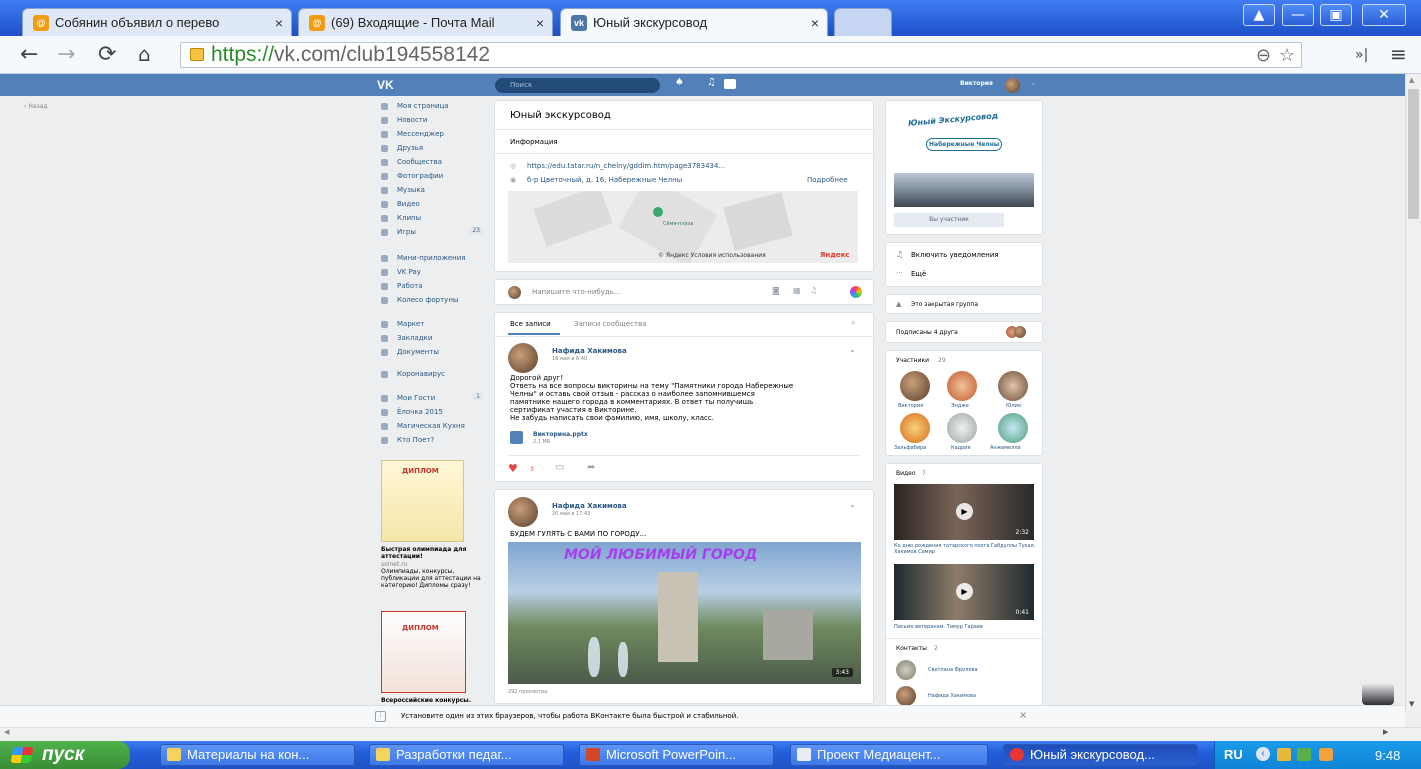  Describe the element at coordinates (912, 360) in the screenshot. I see `members-label: Участники` at that location.